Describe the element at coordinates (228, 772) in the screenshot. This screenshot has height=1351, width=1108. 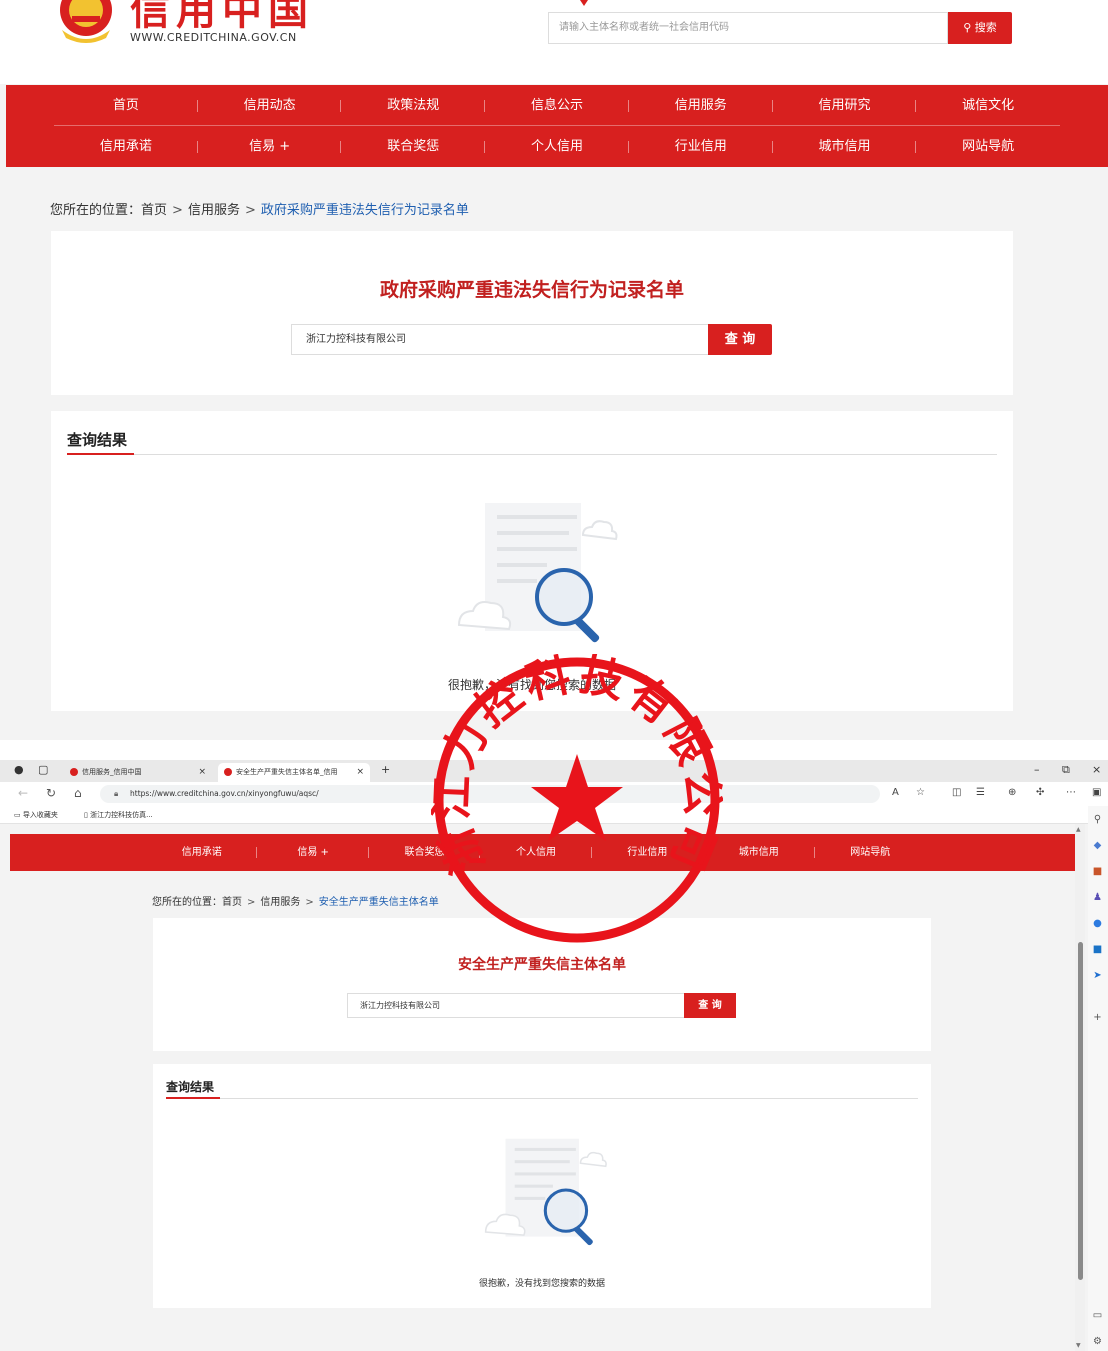
I see `favicon-icon` at that location.